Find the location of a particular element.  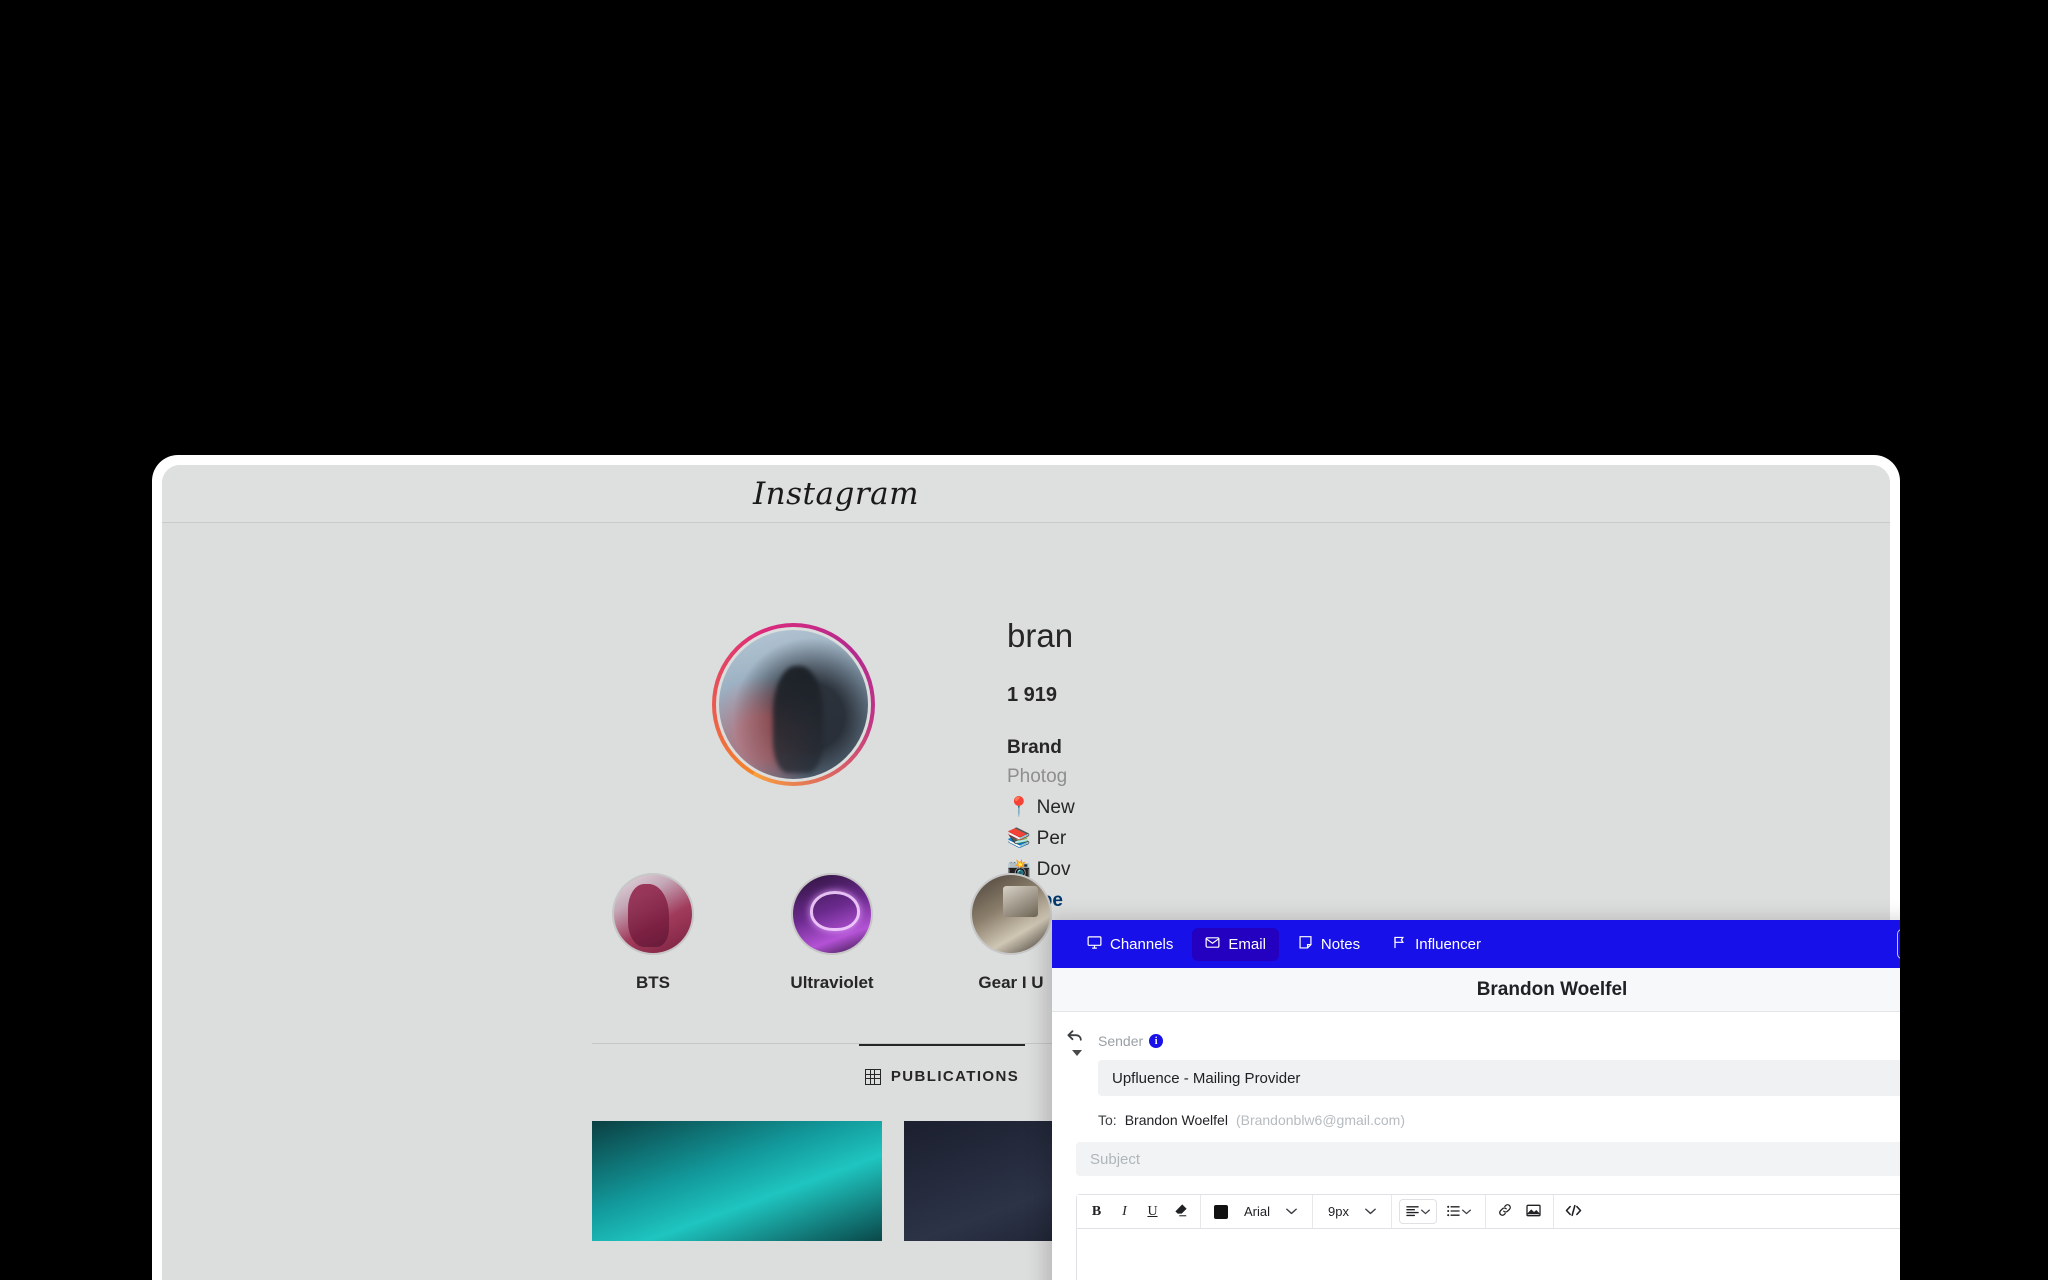

story-highlight-bts: BTS is located at coordinates (653, 933).